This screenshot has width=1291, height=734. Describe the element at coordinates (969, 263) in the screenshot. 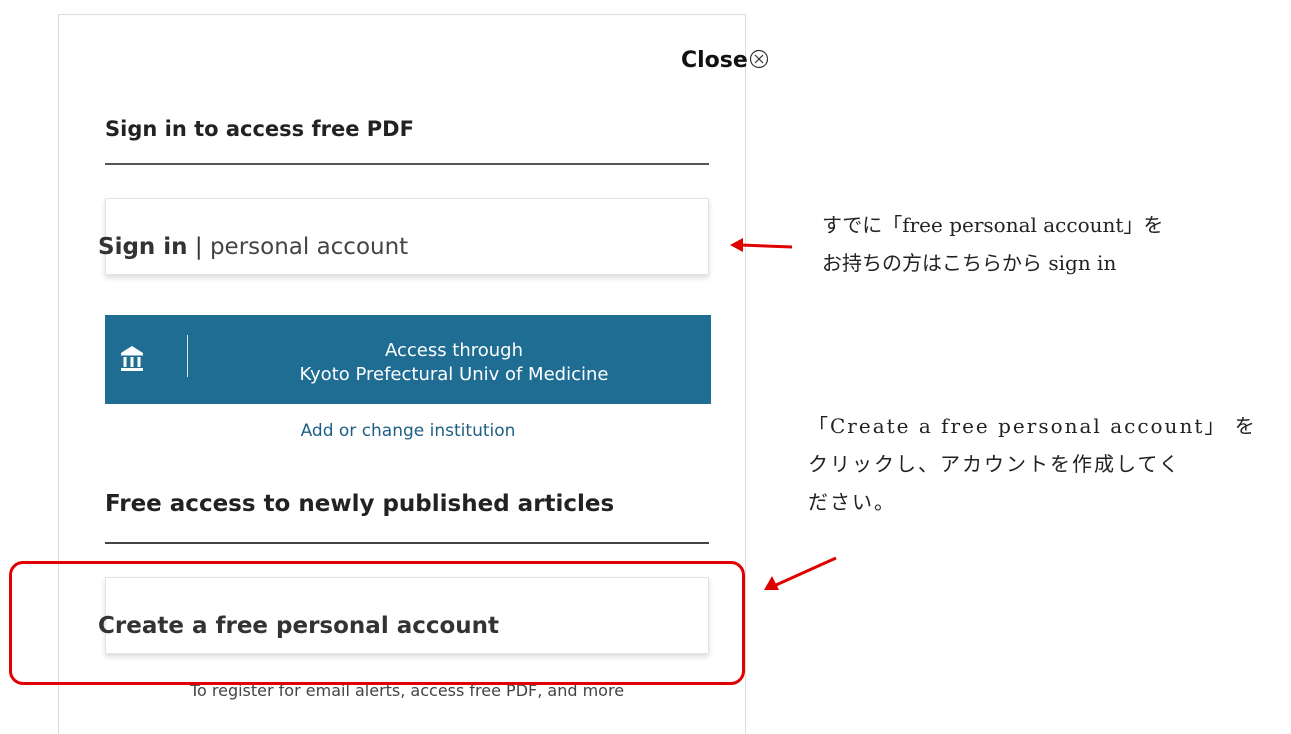

I see `annotation-line: お持ちの方はこちらから sign in` at that location.